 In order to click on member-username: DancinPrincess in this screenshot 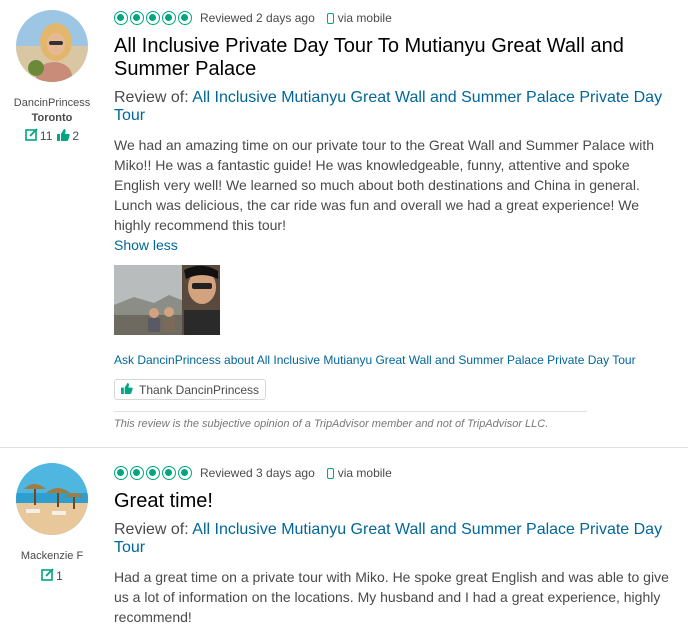, I will do `click(52, 103)`.